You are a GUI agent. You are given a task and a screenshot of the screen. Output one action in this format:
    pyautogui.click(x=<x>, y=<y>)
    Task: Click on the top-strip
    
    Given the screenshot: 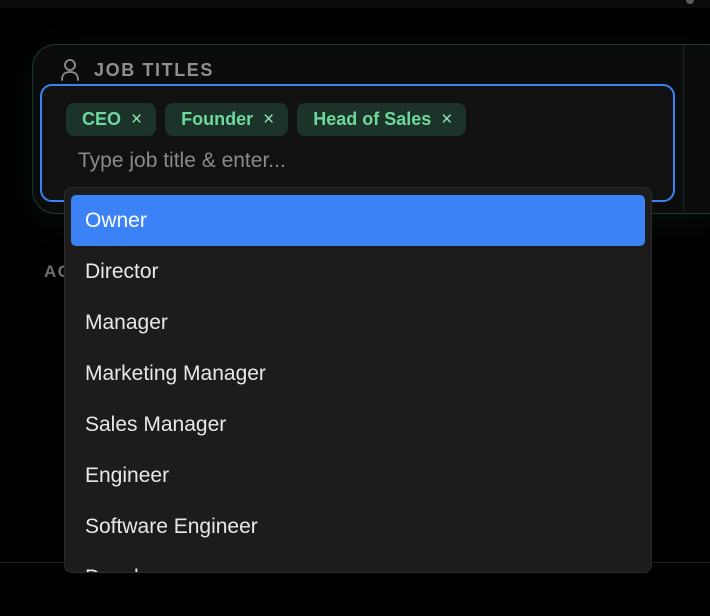 What is the action you would take?
    pyautogui.click(x=355, y=4)
    